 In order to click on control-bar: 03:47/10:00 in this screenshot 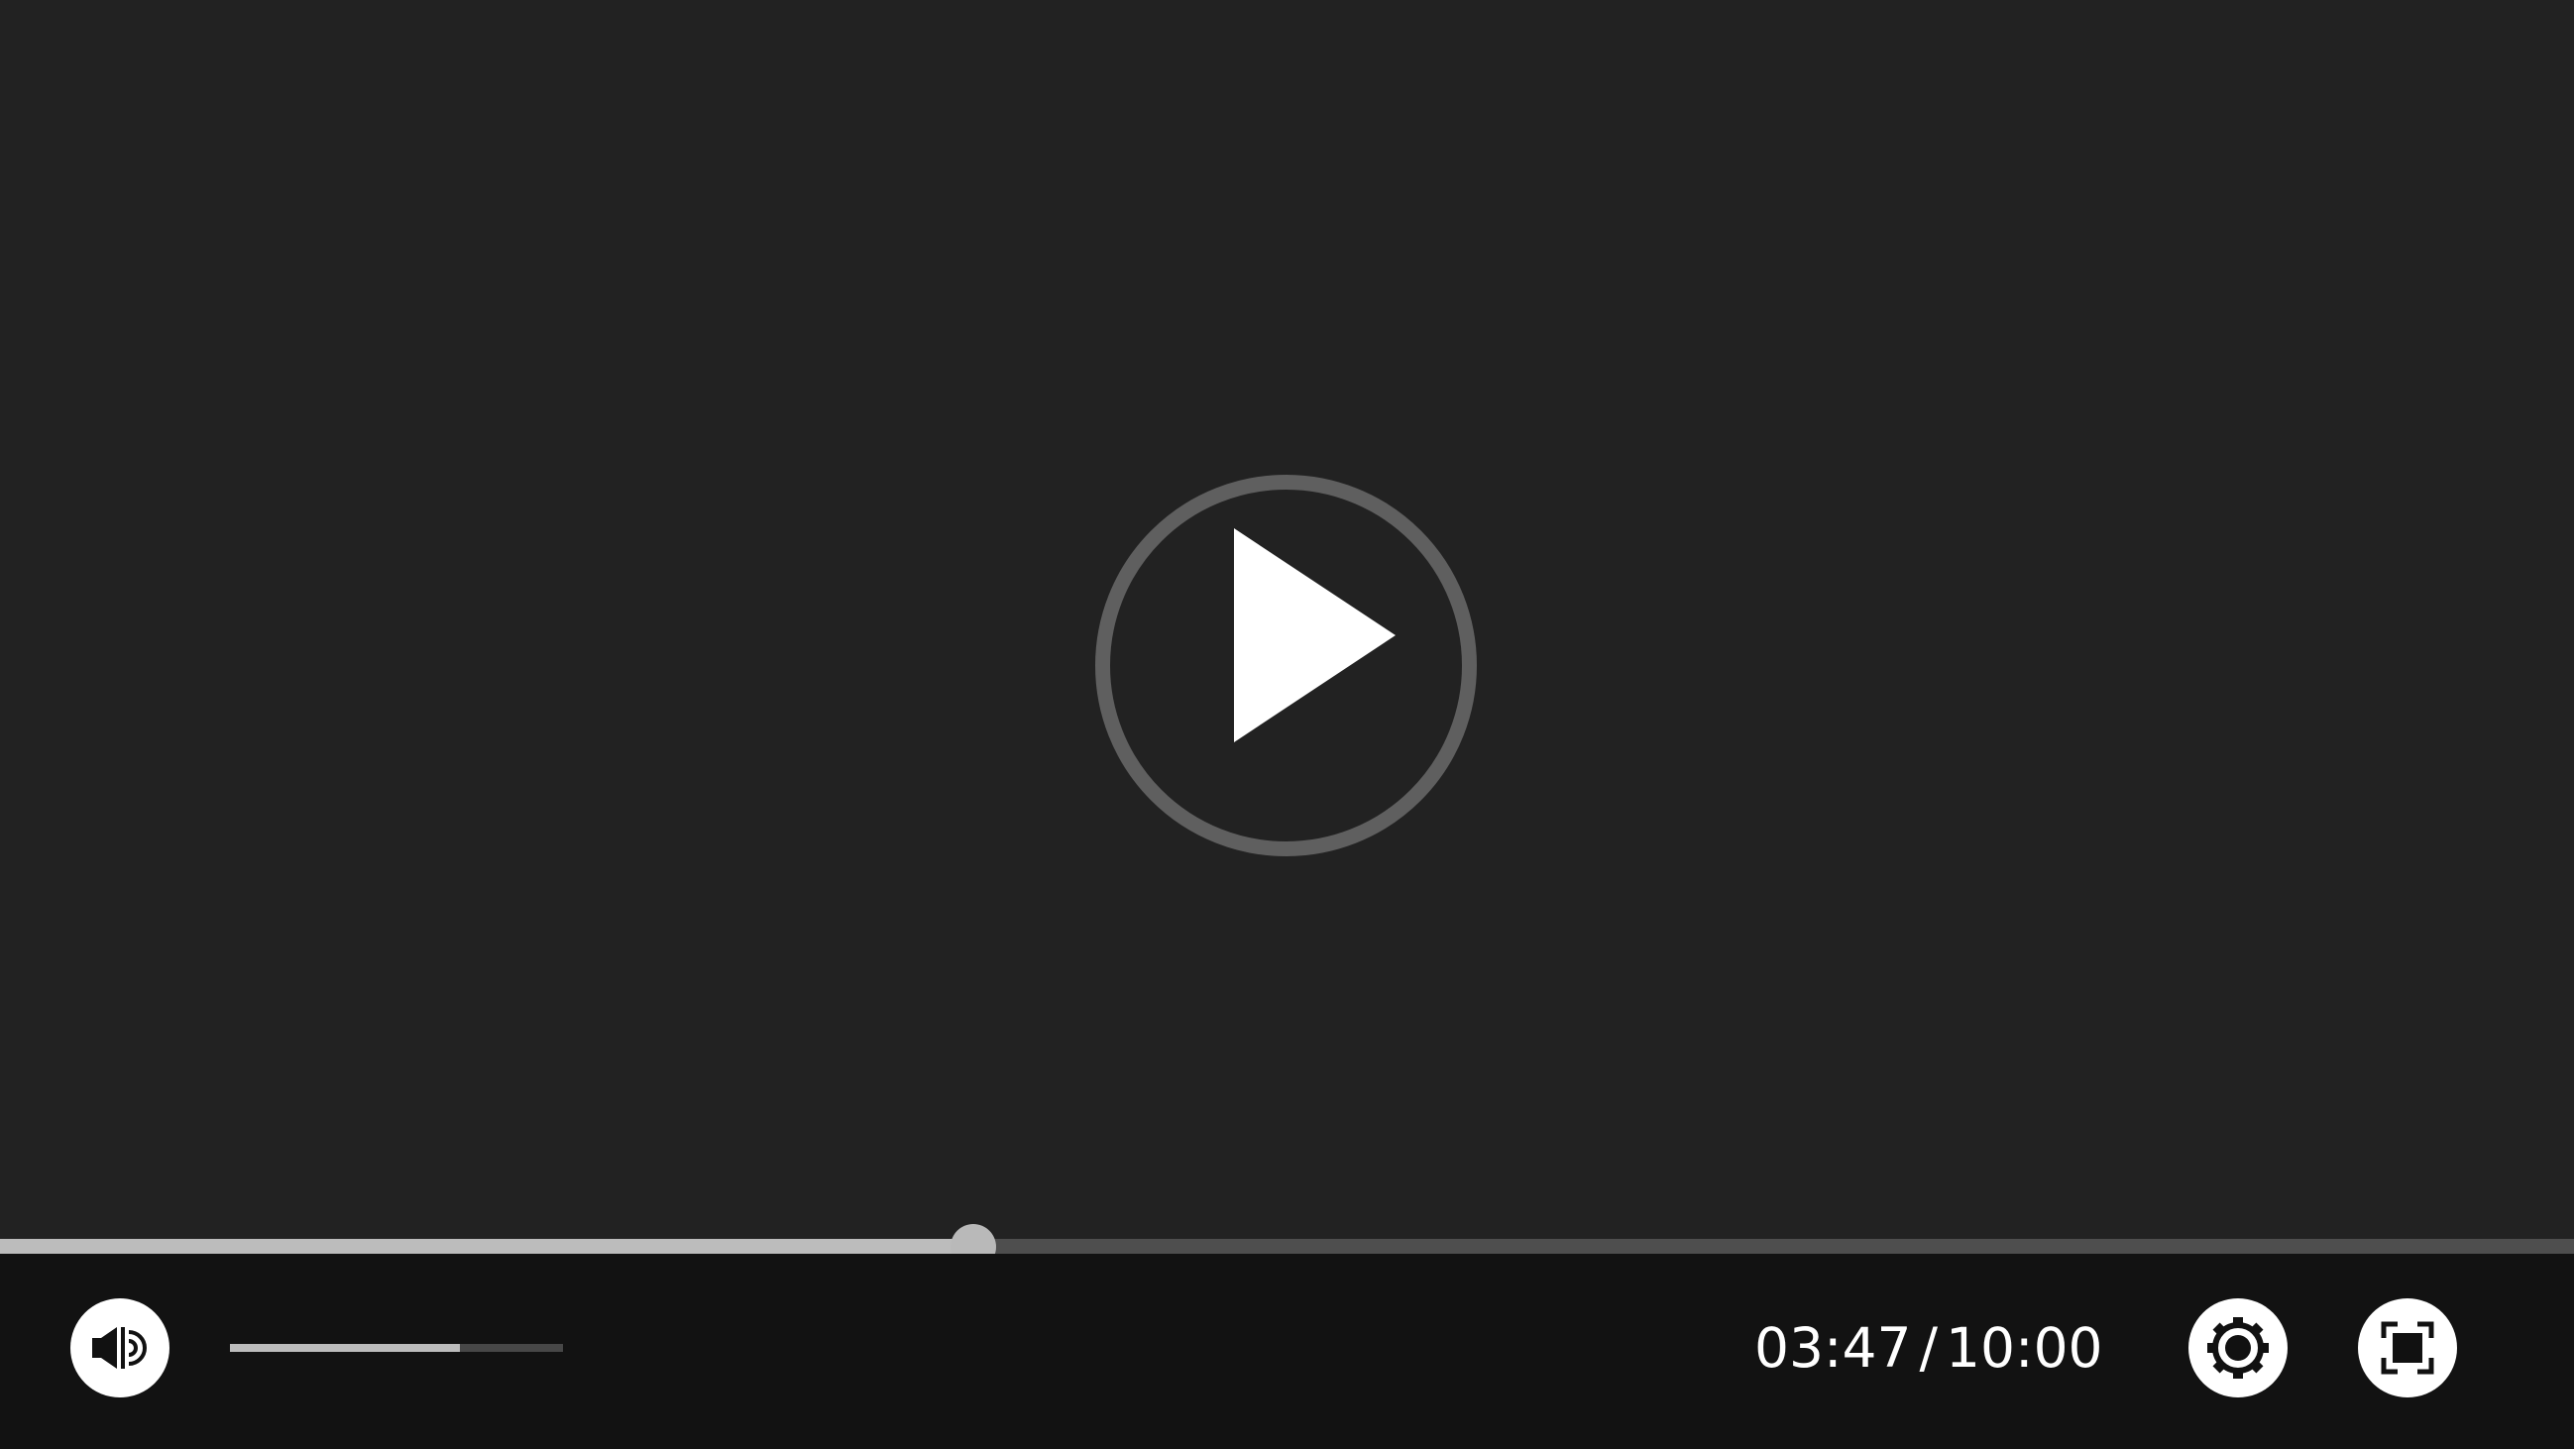, I will do `click(1287, 1351)`.